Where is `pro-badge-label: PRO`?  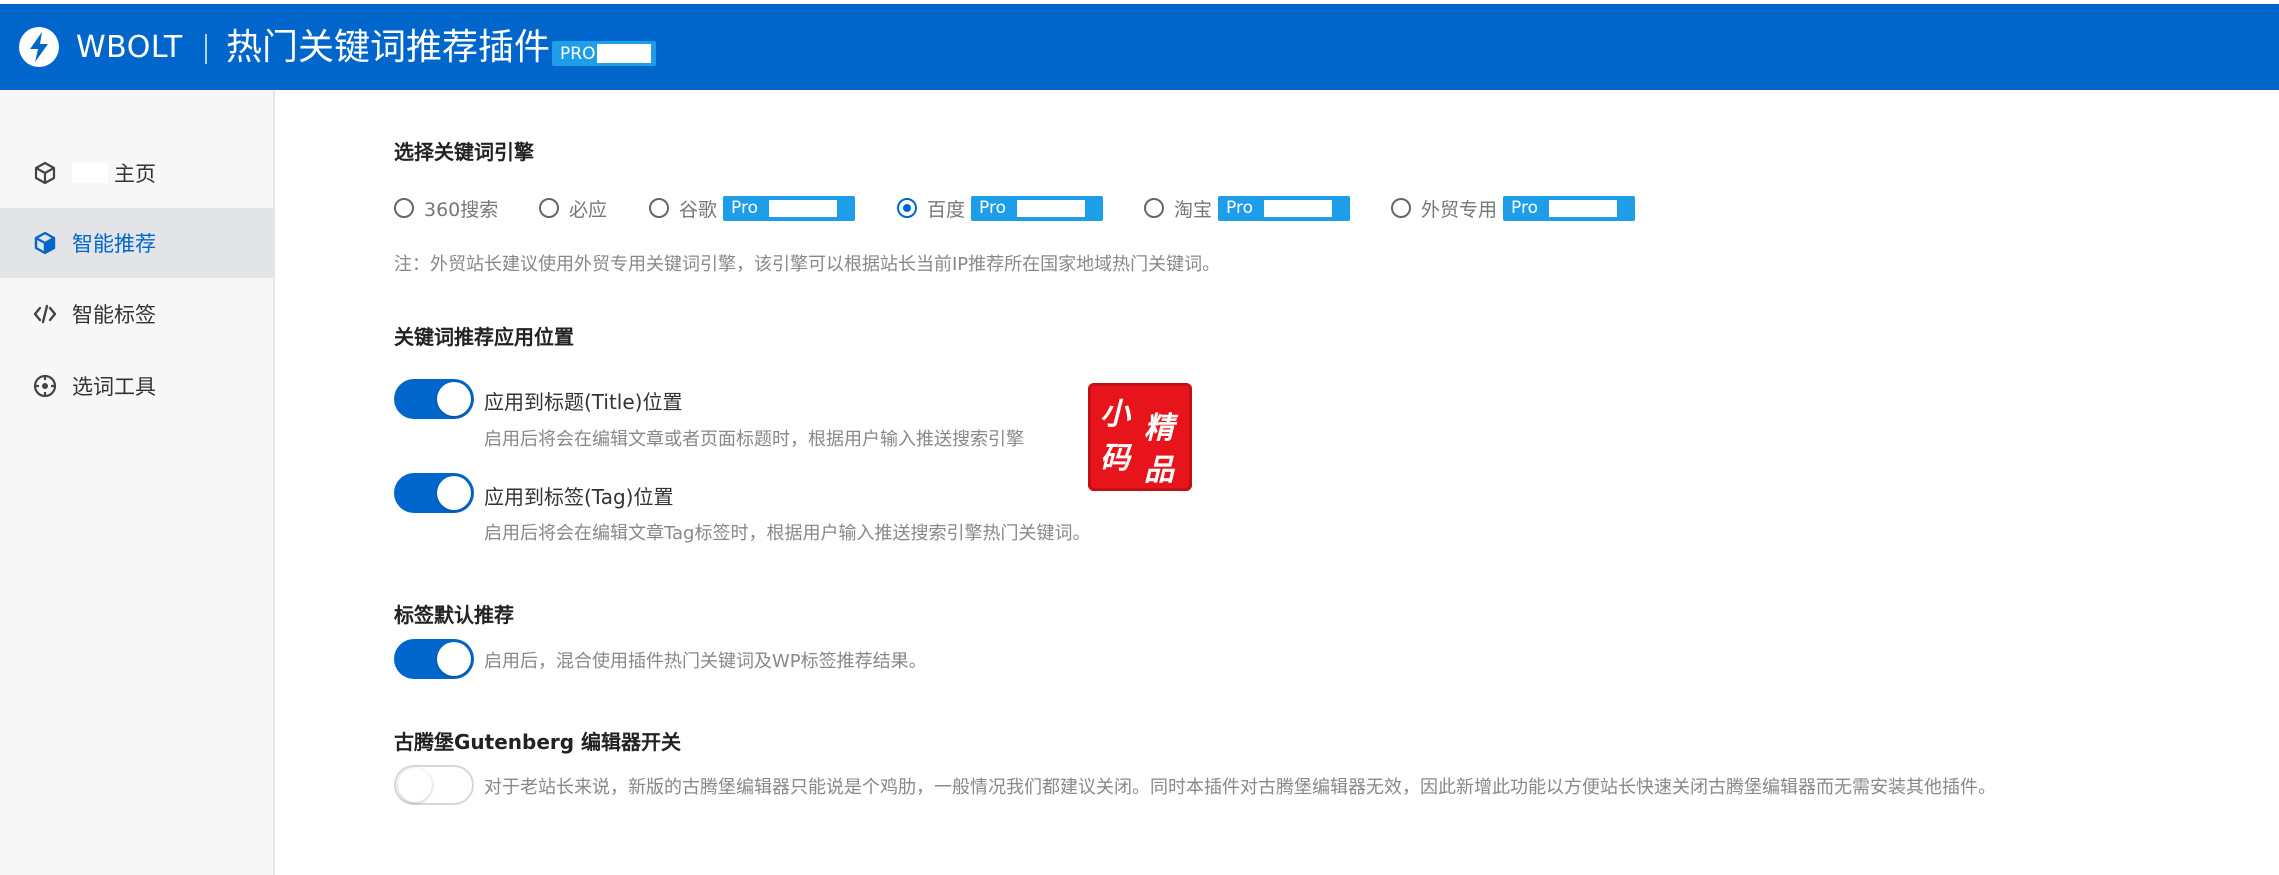 pro-badge-label: PRO is located at coordinates (578, 53).